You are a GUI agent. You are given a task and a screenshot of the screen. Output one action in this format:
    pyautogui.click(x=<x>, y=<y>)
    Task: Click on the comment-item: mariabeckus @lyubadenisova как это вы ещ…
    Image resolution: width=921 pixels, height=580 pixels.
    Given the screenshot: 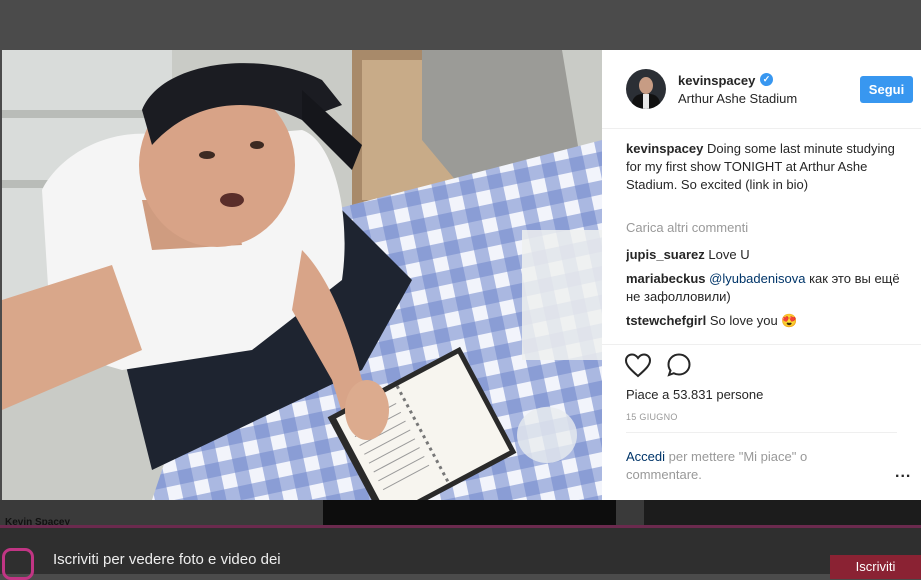 What is the action you would take?
    pyautogui.click(x=763, y=288)
    